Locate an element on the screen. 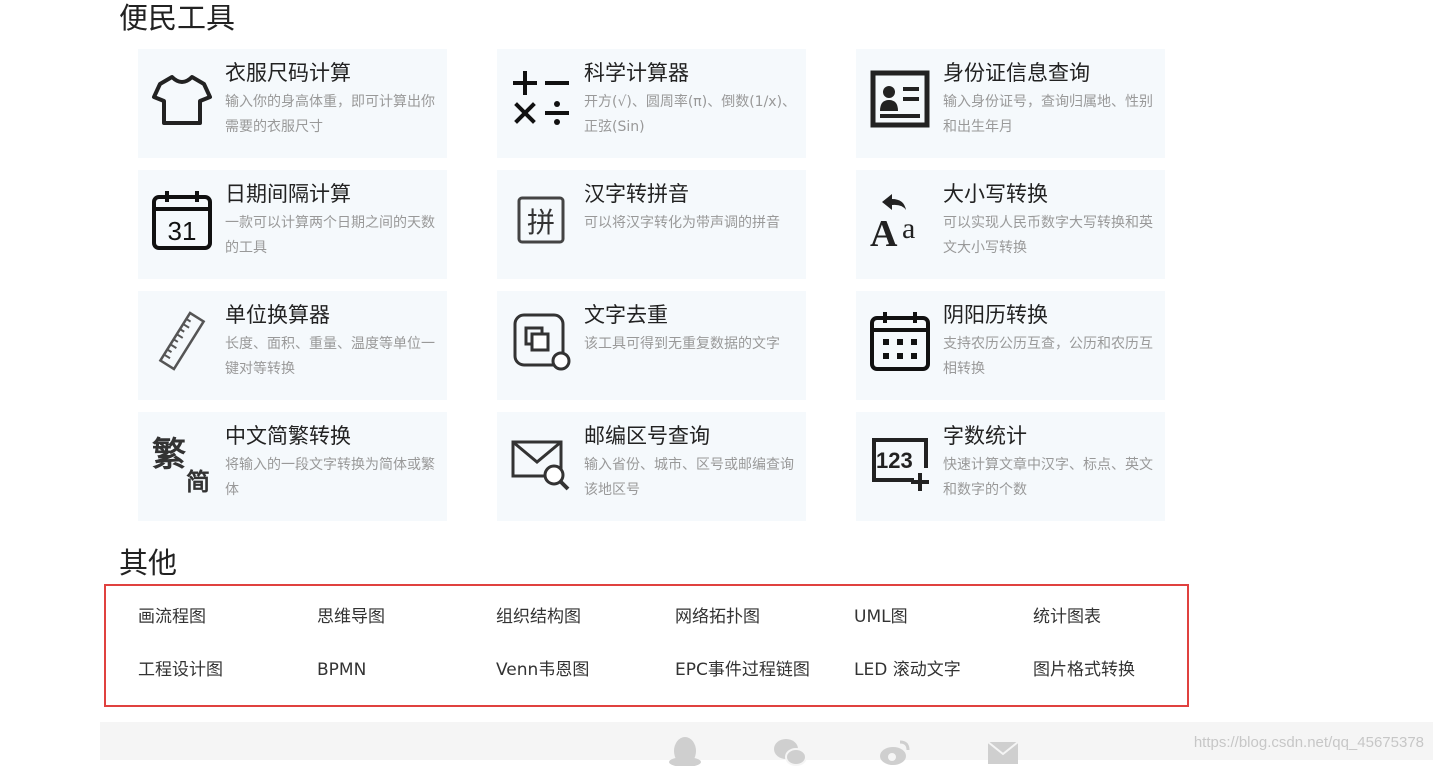 The height and width of the screenshot is (766, 1433). tool-card-text-dedupe: 文字去重 该工具可得到无重复数据的文字 is located at coordinates (651, 345).